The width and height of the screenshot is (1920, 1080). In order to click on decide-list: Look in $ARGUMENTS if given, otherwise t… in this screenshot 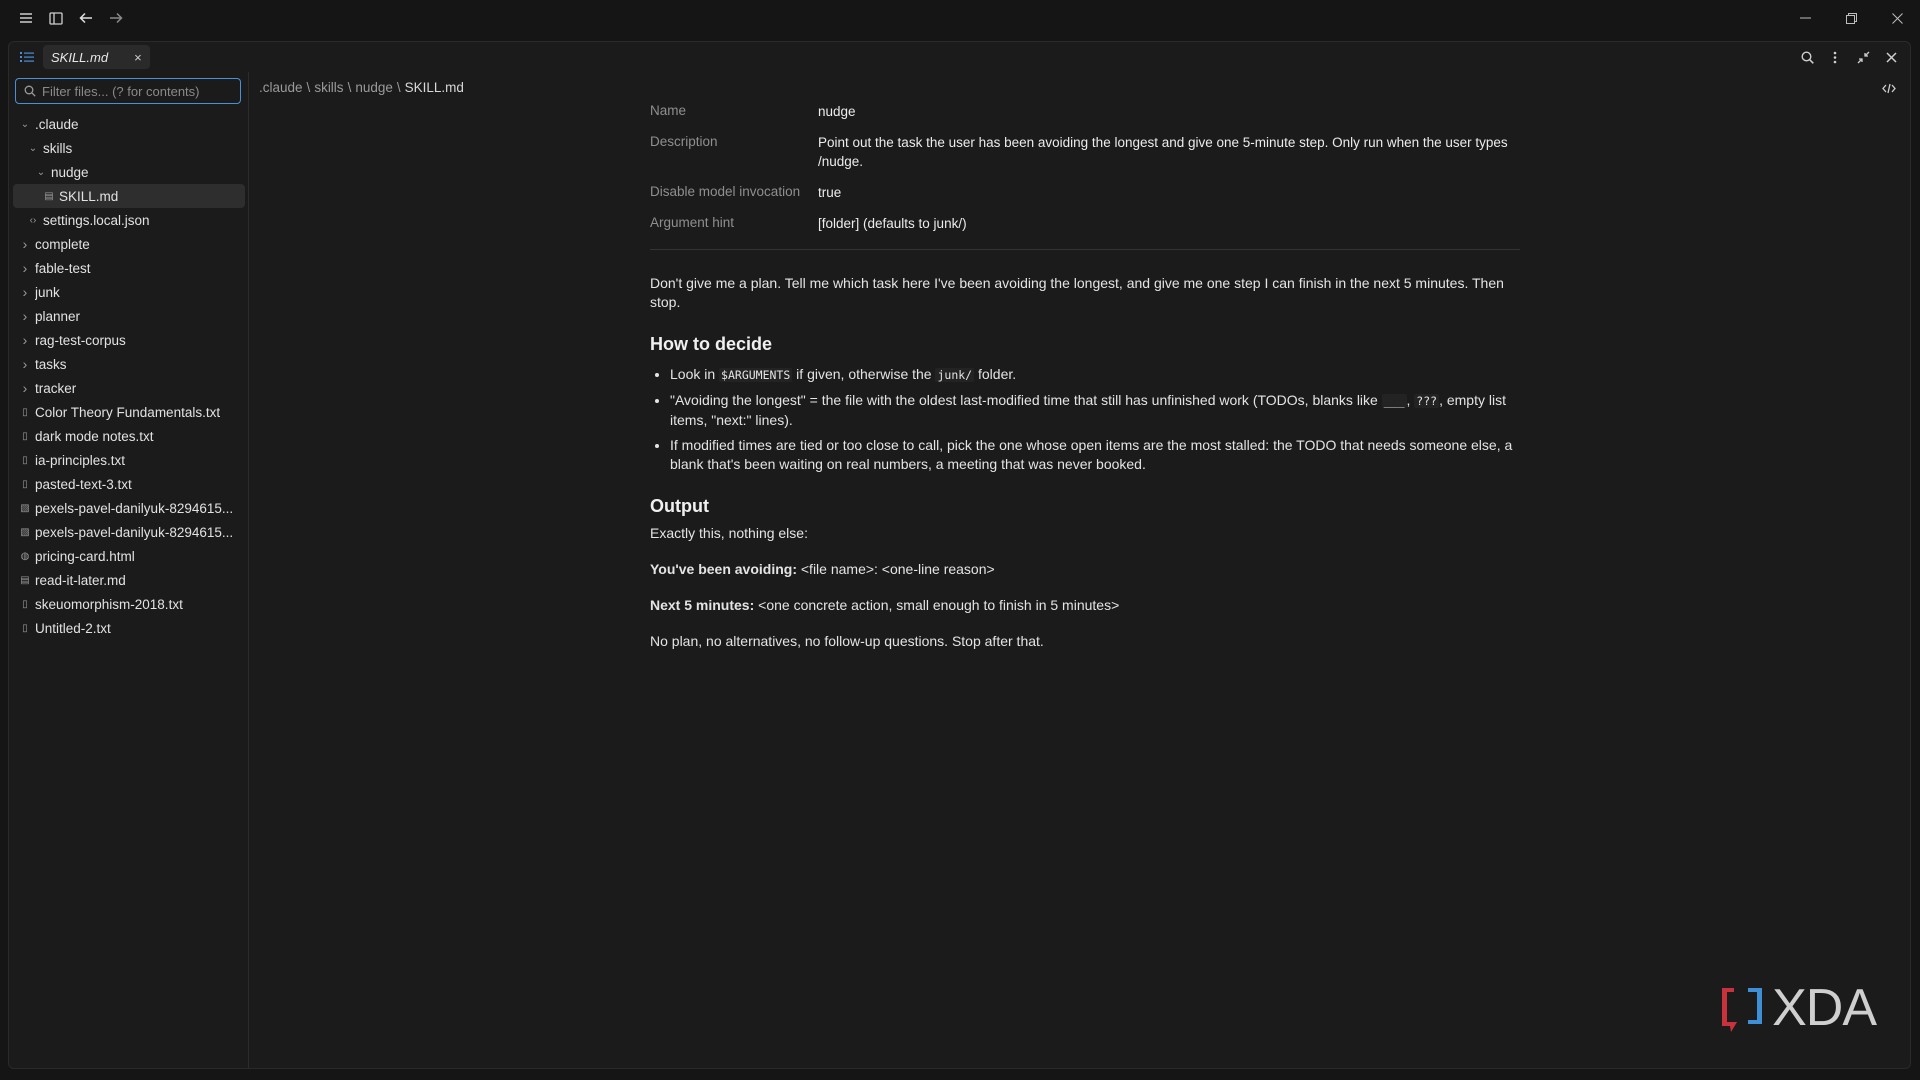, I will do `click(1085, 419)`.